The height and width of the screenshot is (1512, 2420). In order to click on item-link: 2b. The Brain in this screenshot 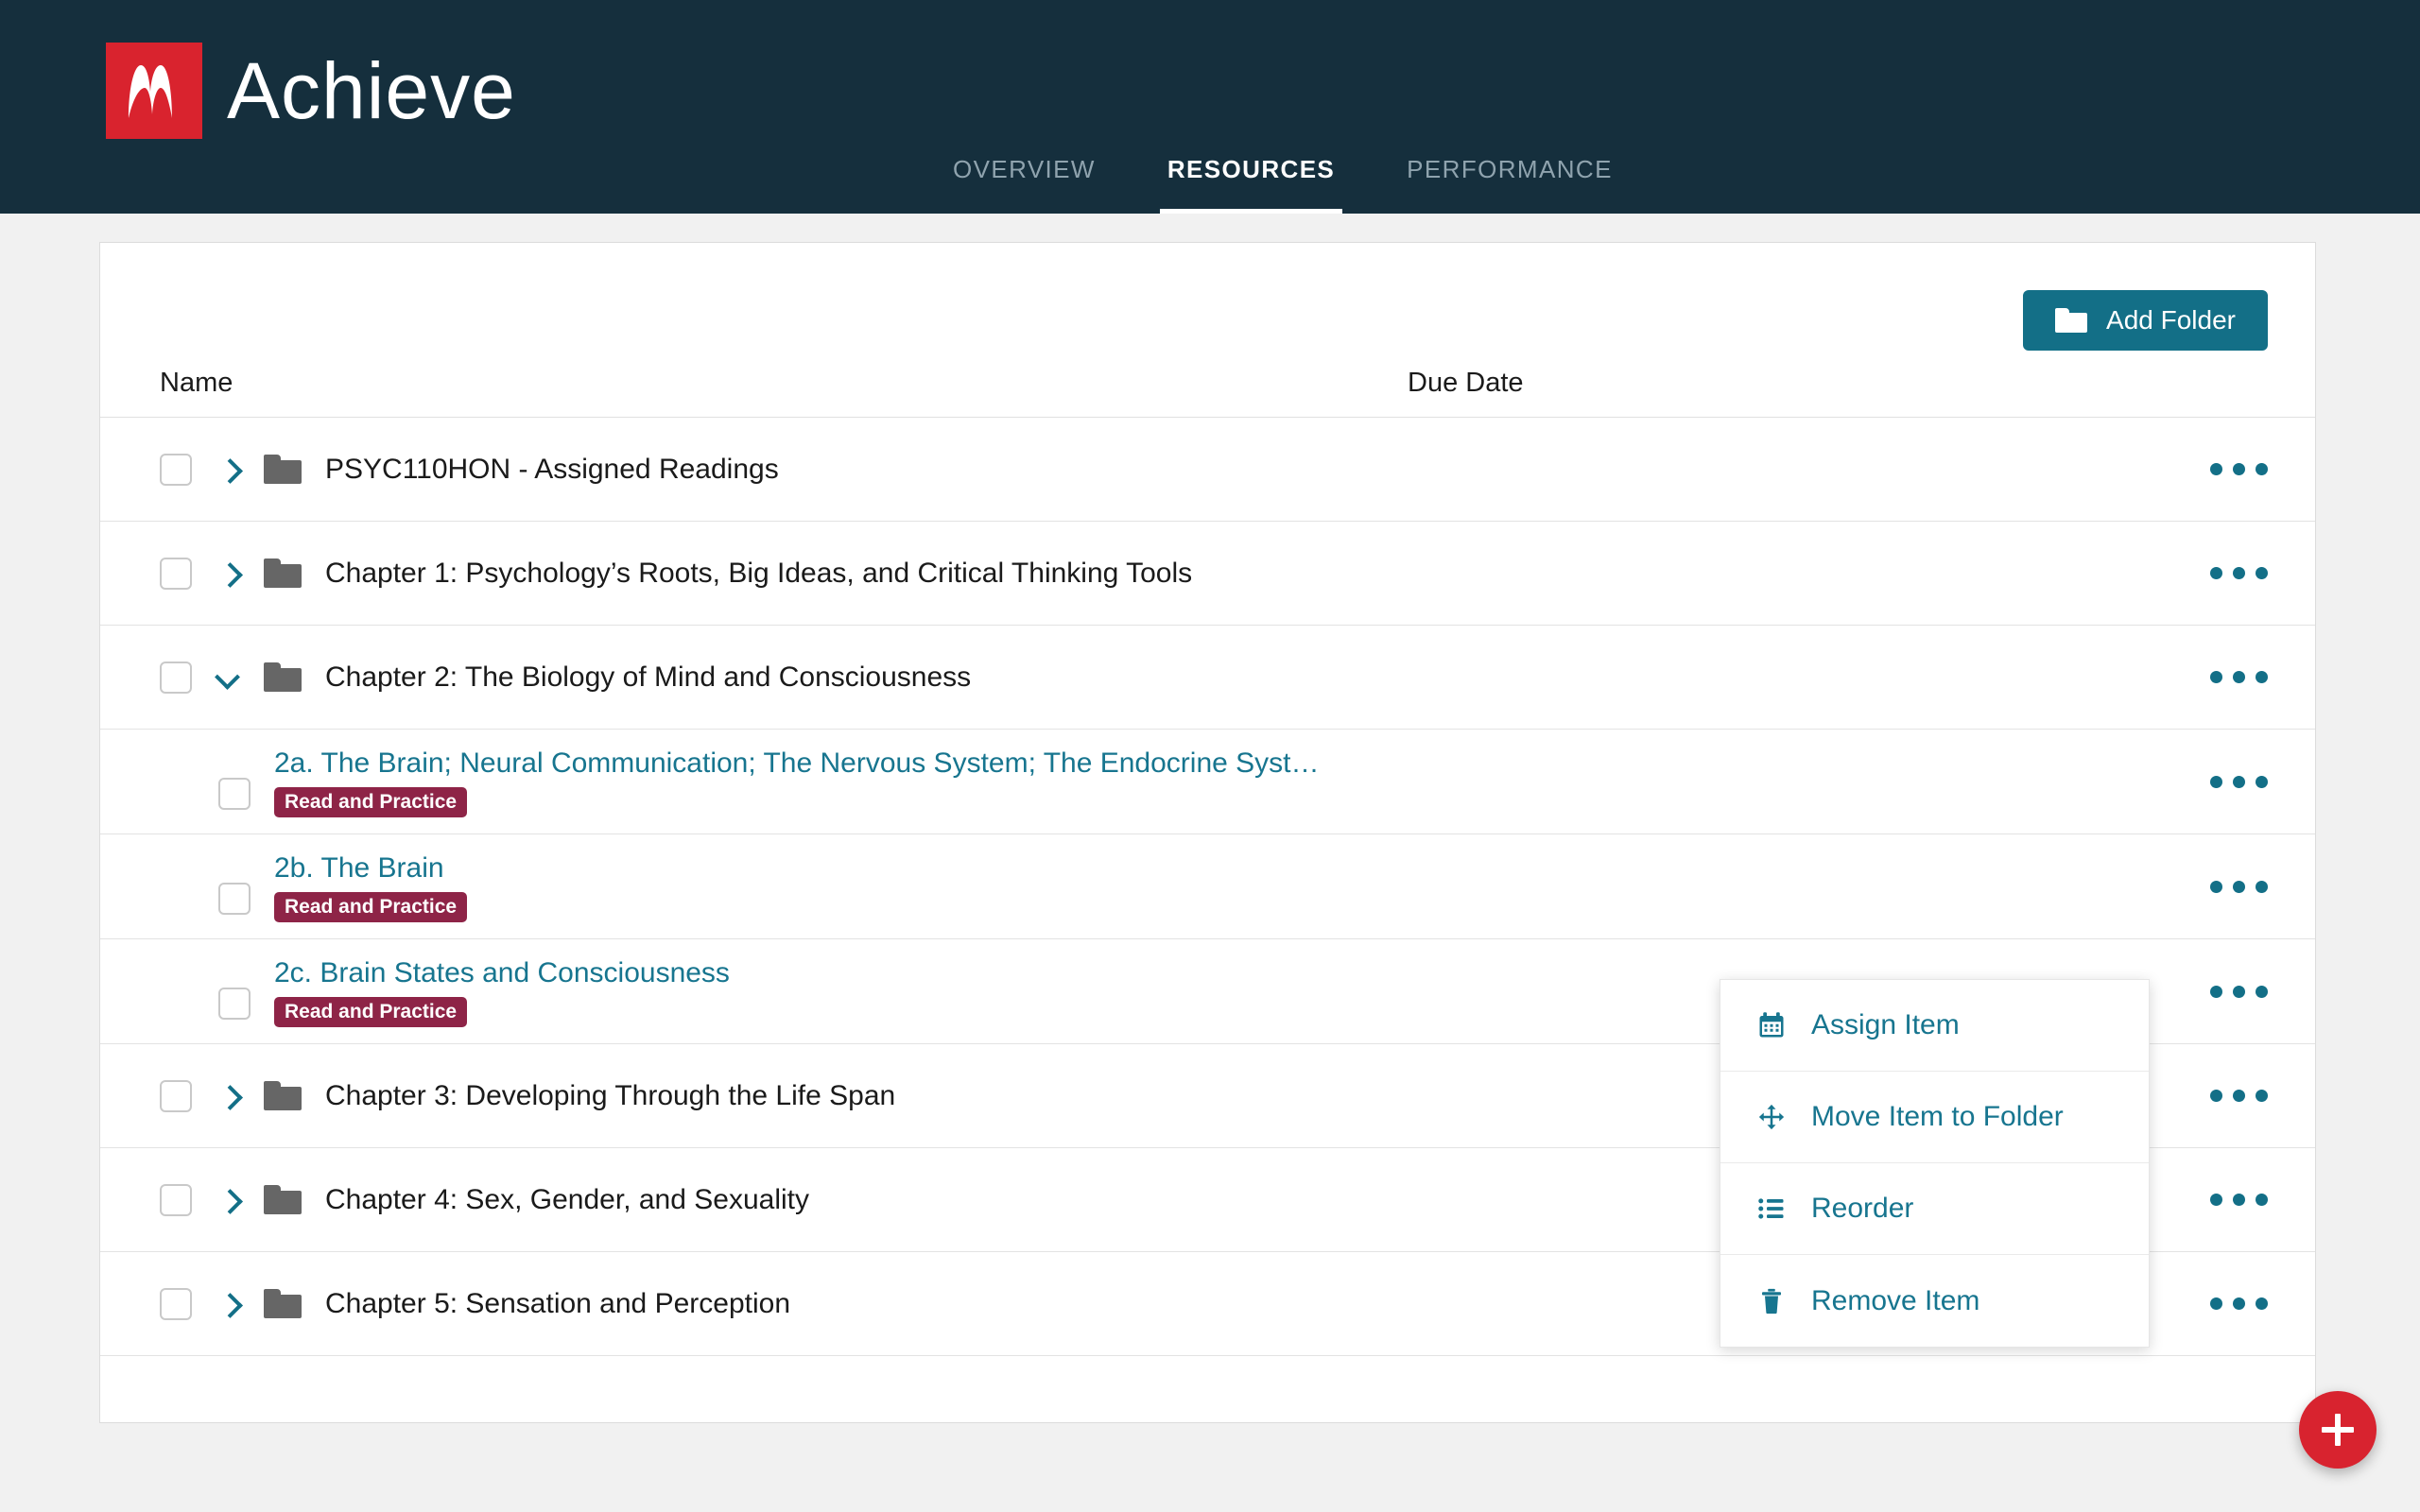, I will do `click(370, 868)`.